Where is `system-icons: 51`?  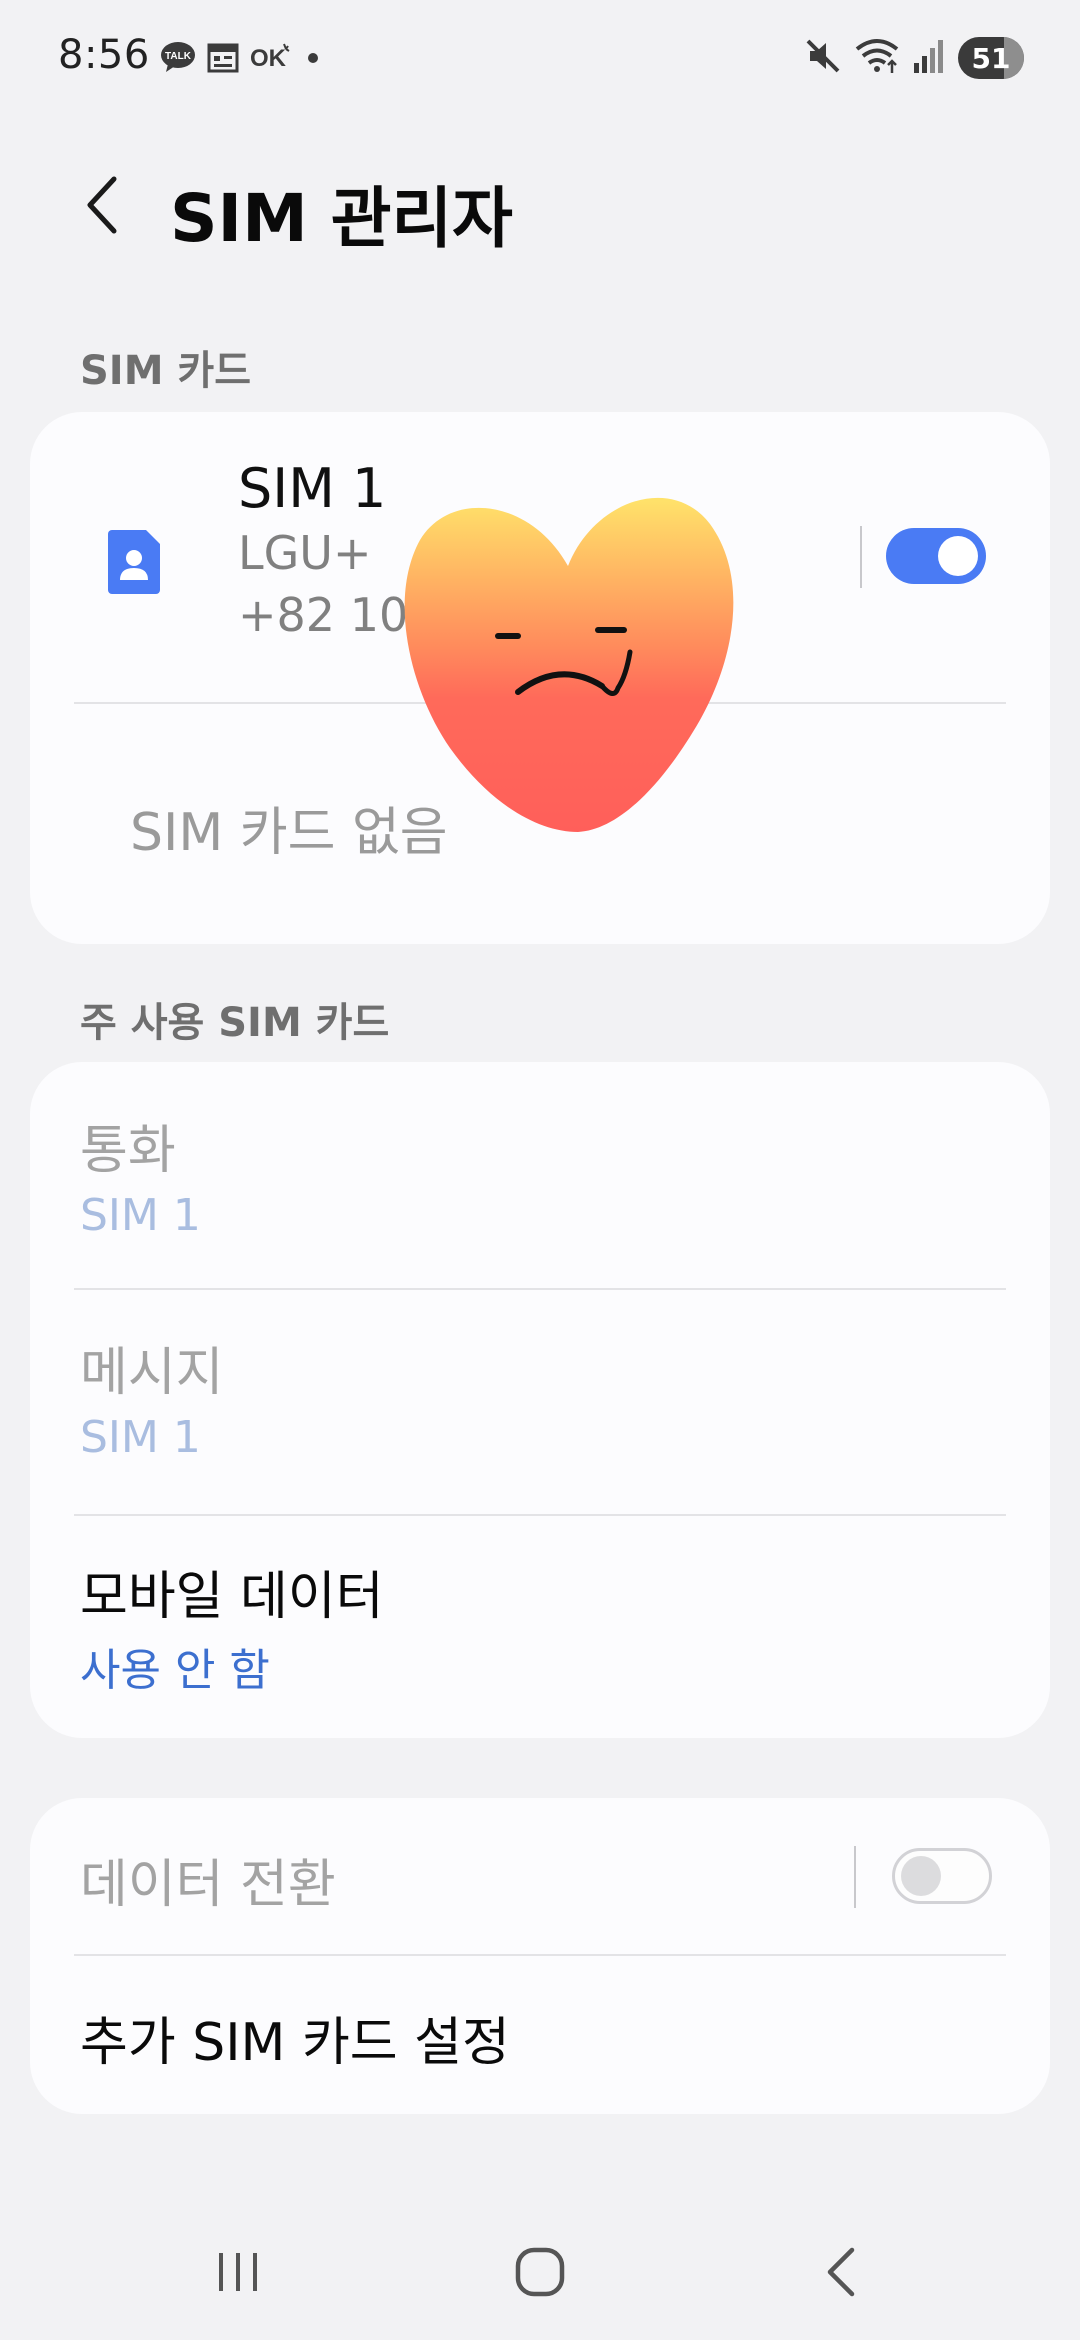
system-icons: 51 is located at coordinates (914, 58).